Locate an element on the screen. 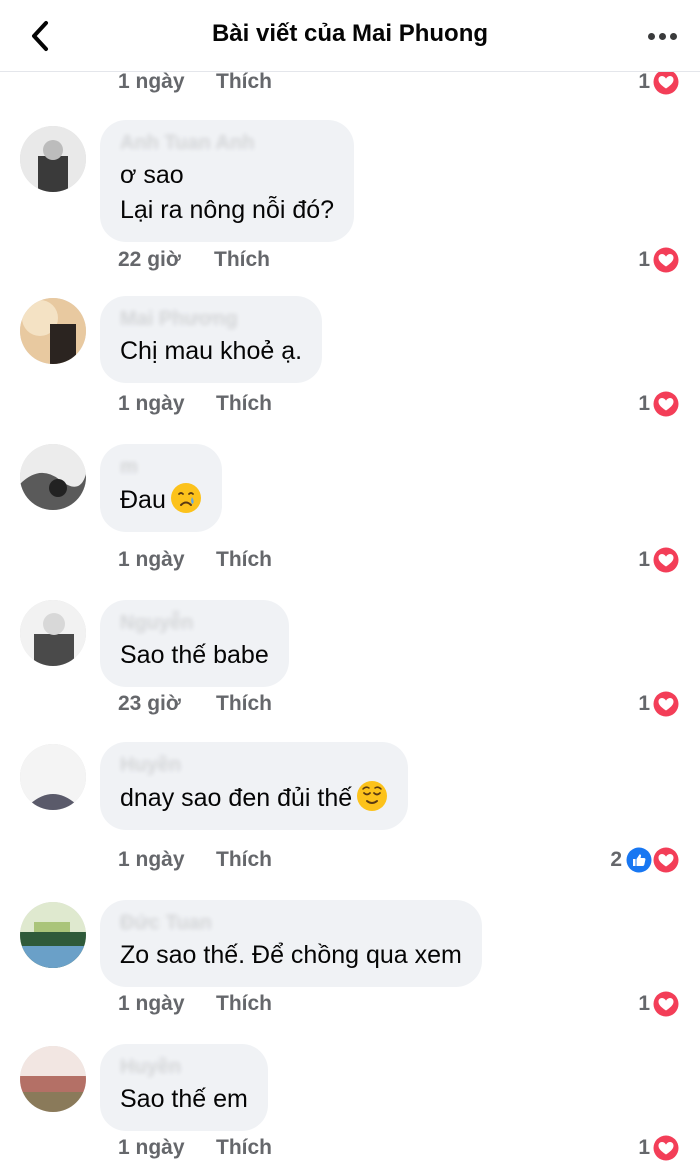  comment-text-line: Sao thế em is located at coordinates (184, 1099).